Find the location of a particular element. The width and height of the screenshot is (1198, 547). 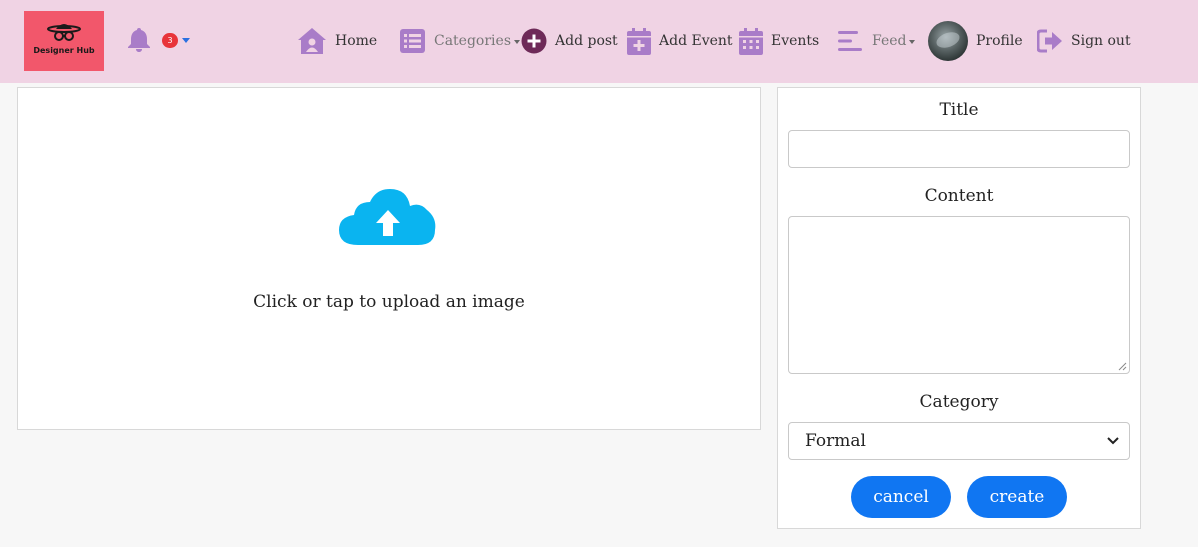

content-label: Content is located at coordinates (959, 196).